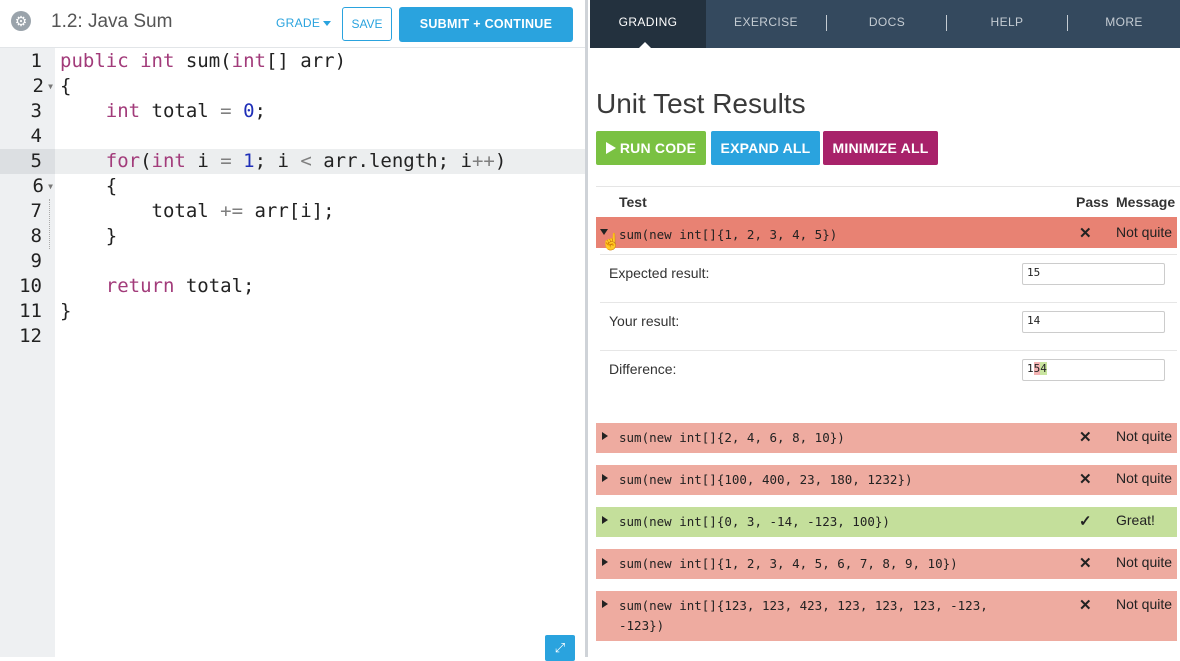 The width and height of the screenshot is (1180, 661). I want to click on current-line-gutter-highlight, so click(27, 161).